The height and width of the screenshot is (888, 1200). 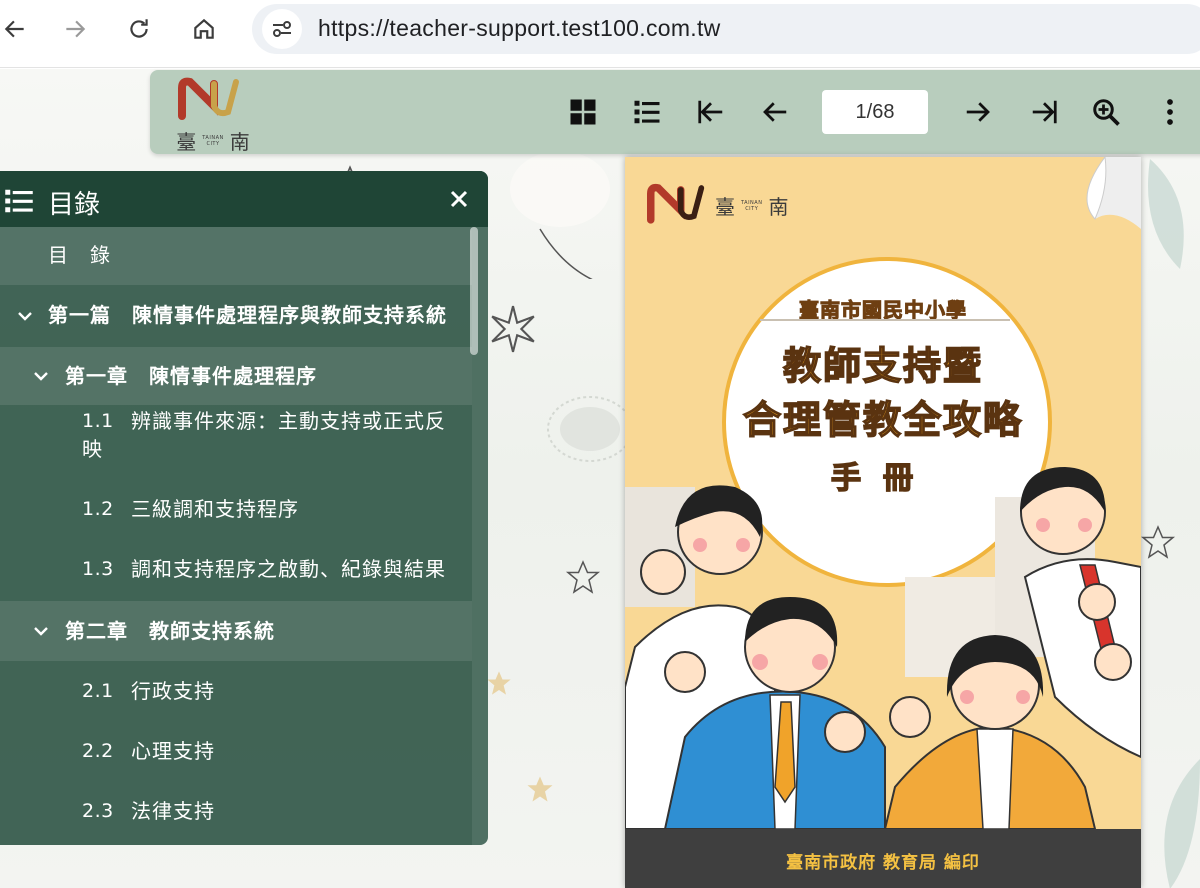 I want to click on brand-en-line-2: CITY, so click(x=213, y=143).